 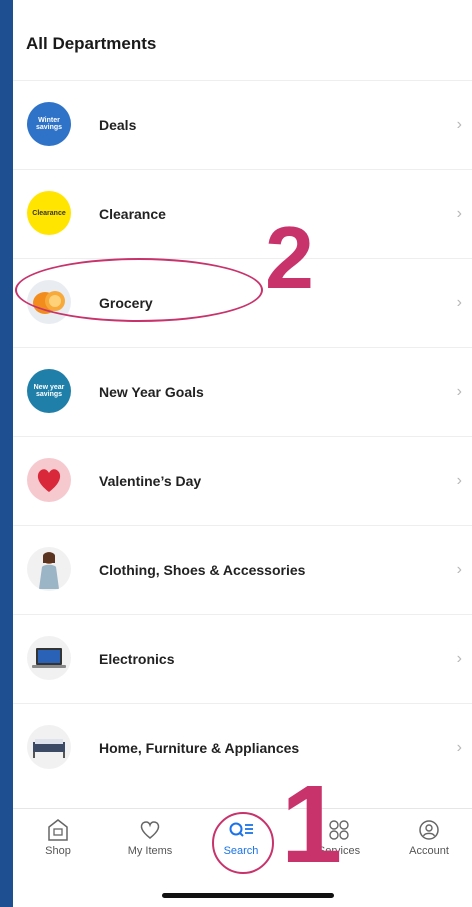 What do you see at coordinates (242, 124) in the screenshot?
I see `department-row-deals: Winter savings Deals ›` at bounding box center [242, 124].